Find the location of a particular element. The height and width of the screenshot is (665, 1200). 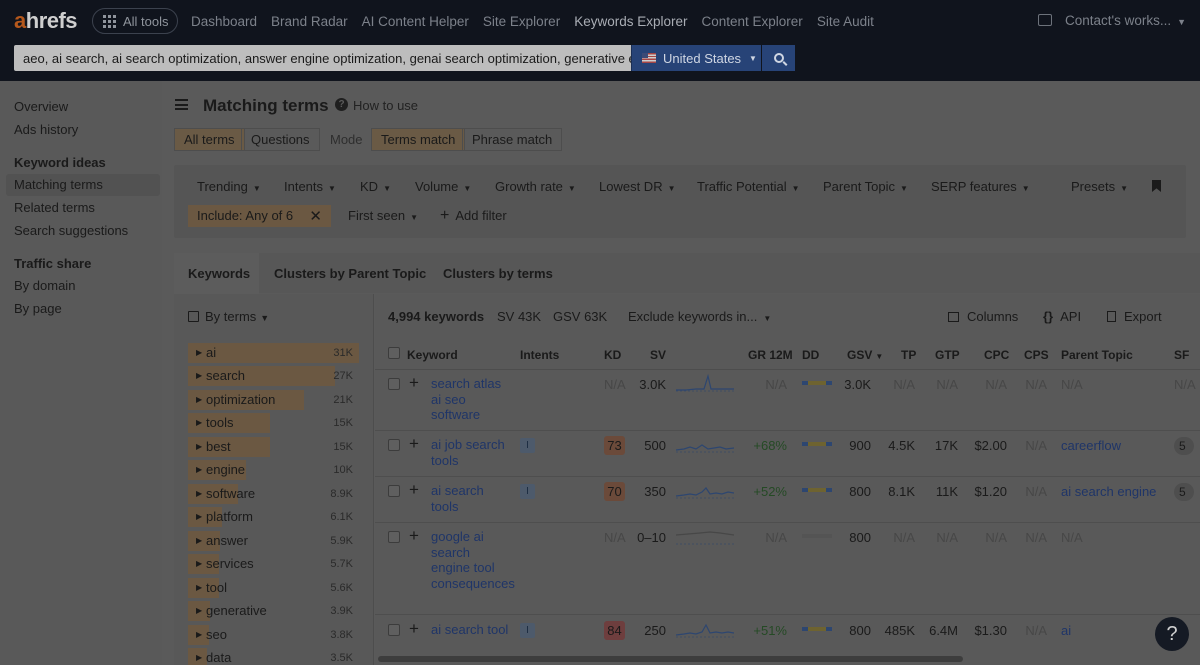

keyword-link: ai search tools is located at coordinates (471, 498).